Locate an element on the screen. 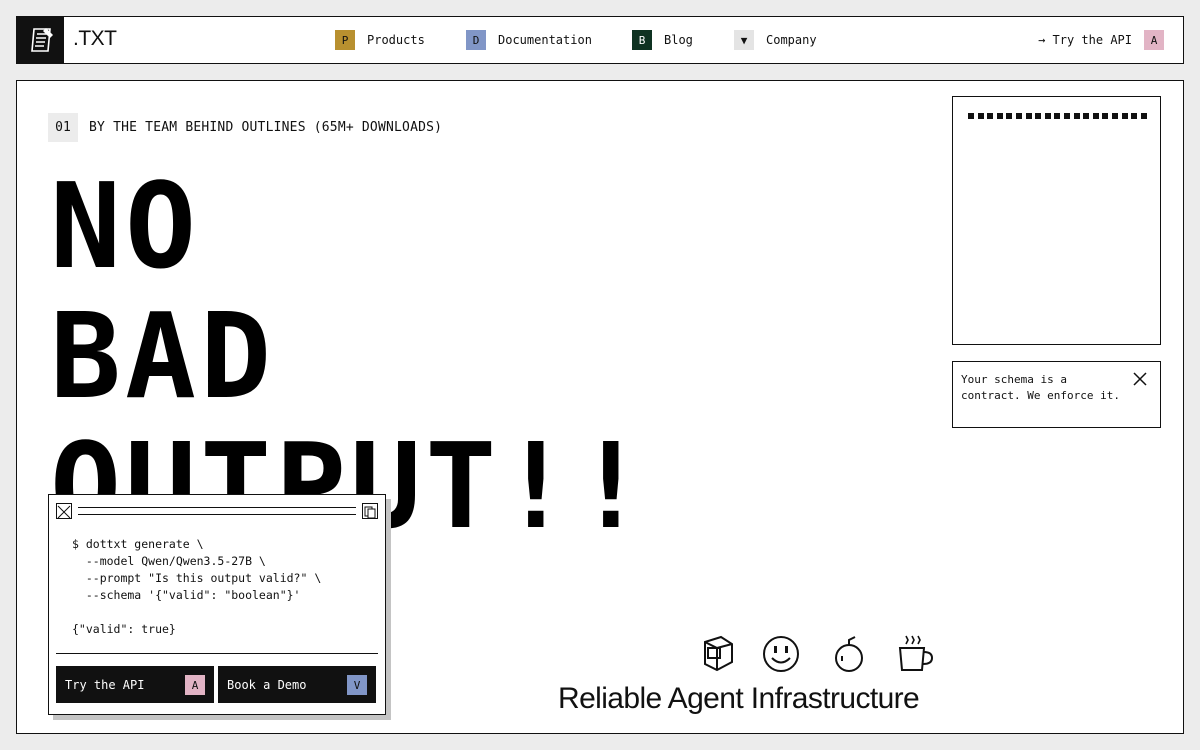  computer-icon is located at coordinates (718, 653).